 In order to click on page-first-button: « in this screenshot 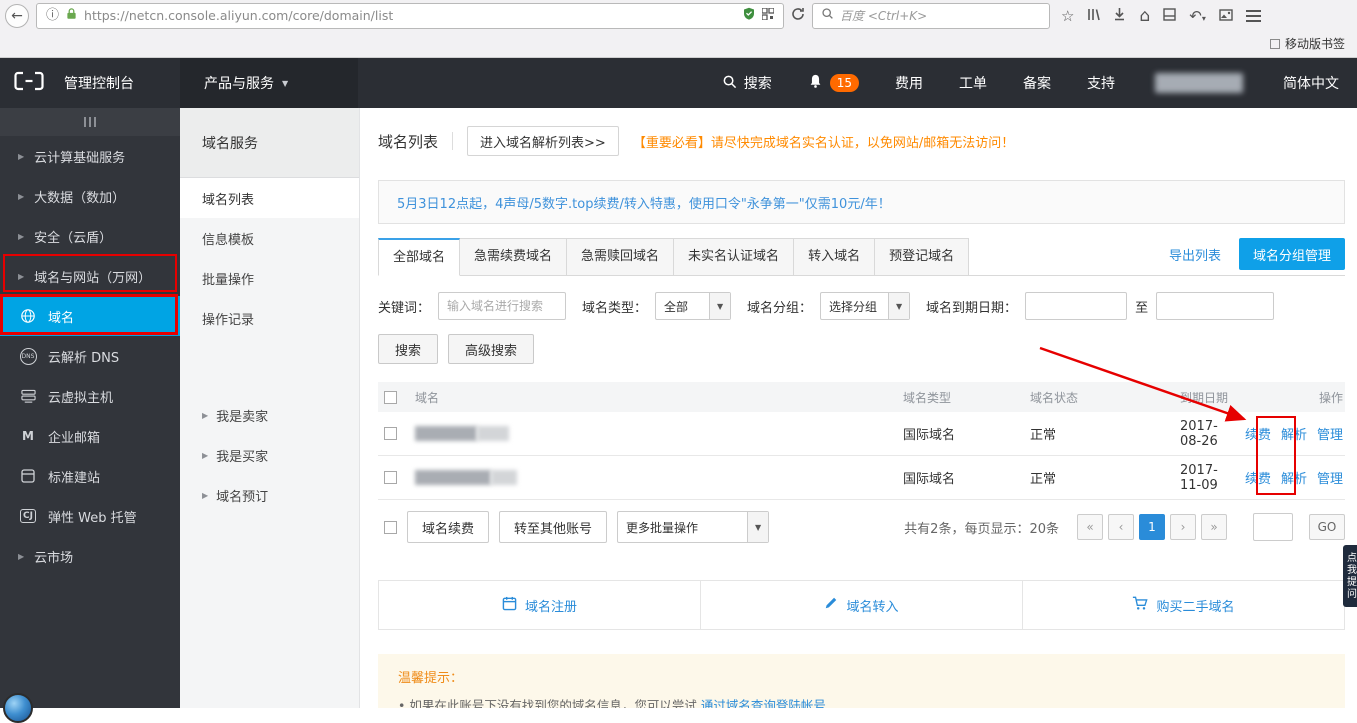, I will do `click(1090, 527)`.